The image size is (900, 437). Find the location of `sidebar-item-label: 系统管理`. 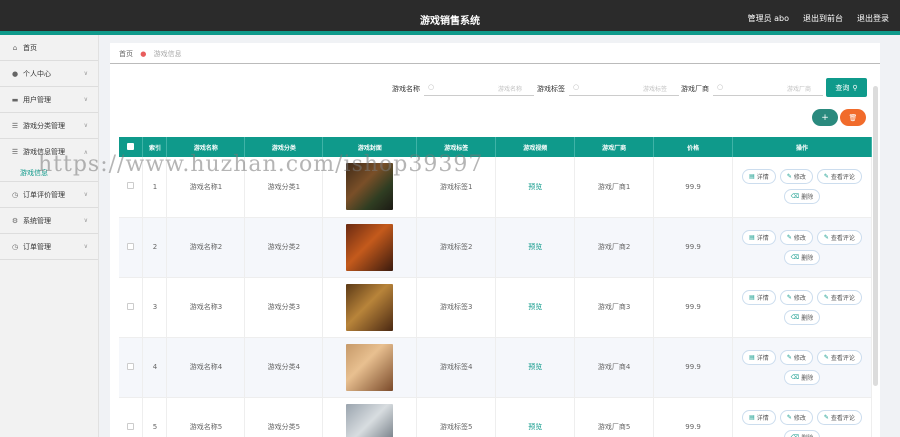

sidebar-item-label: 系统管理 is located at coordinates (37, 220).